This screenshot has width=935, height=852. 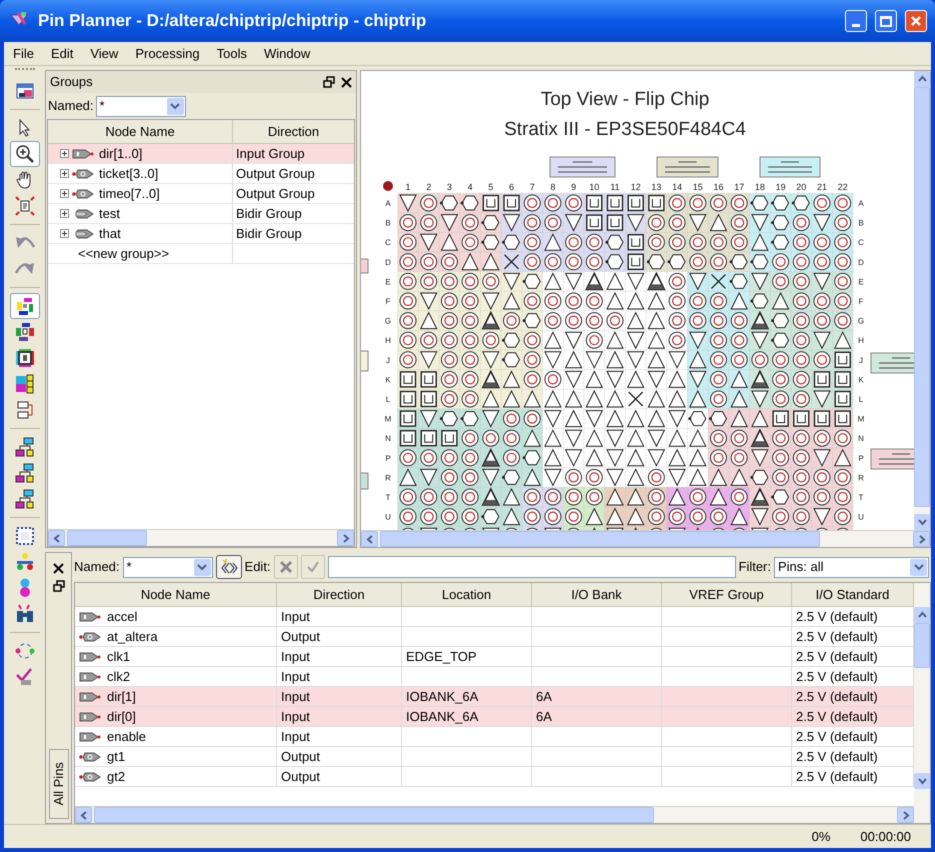 I want to click on toggle-button, so click(x=229, y=567).